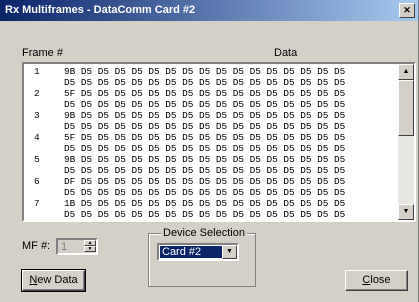 The height and width of the screenshot is (302, 419). I want to click on device-select: Card #2 ▼, so click(198, 252).